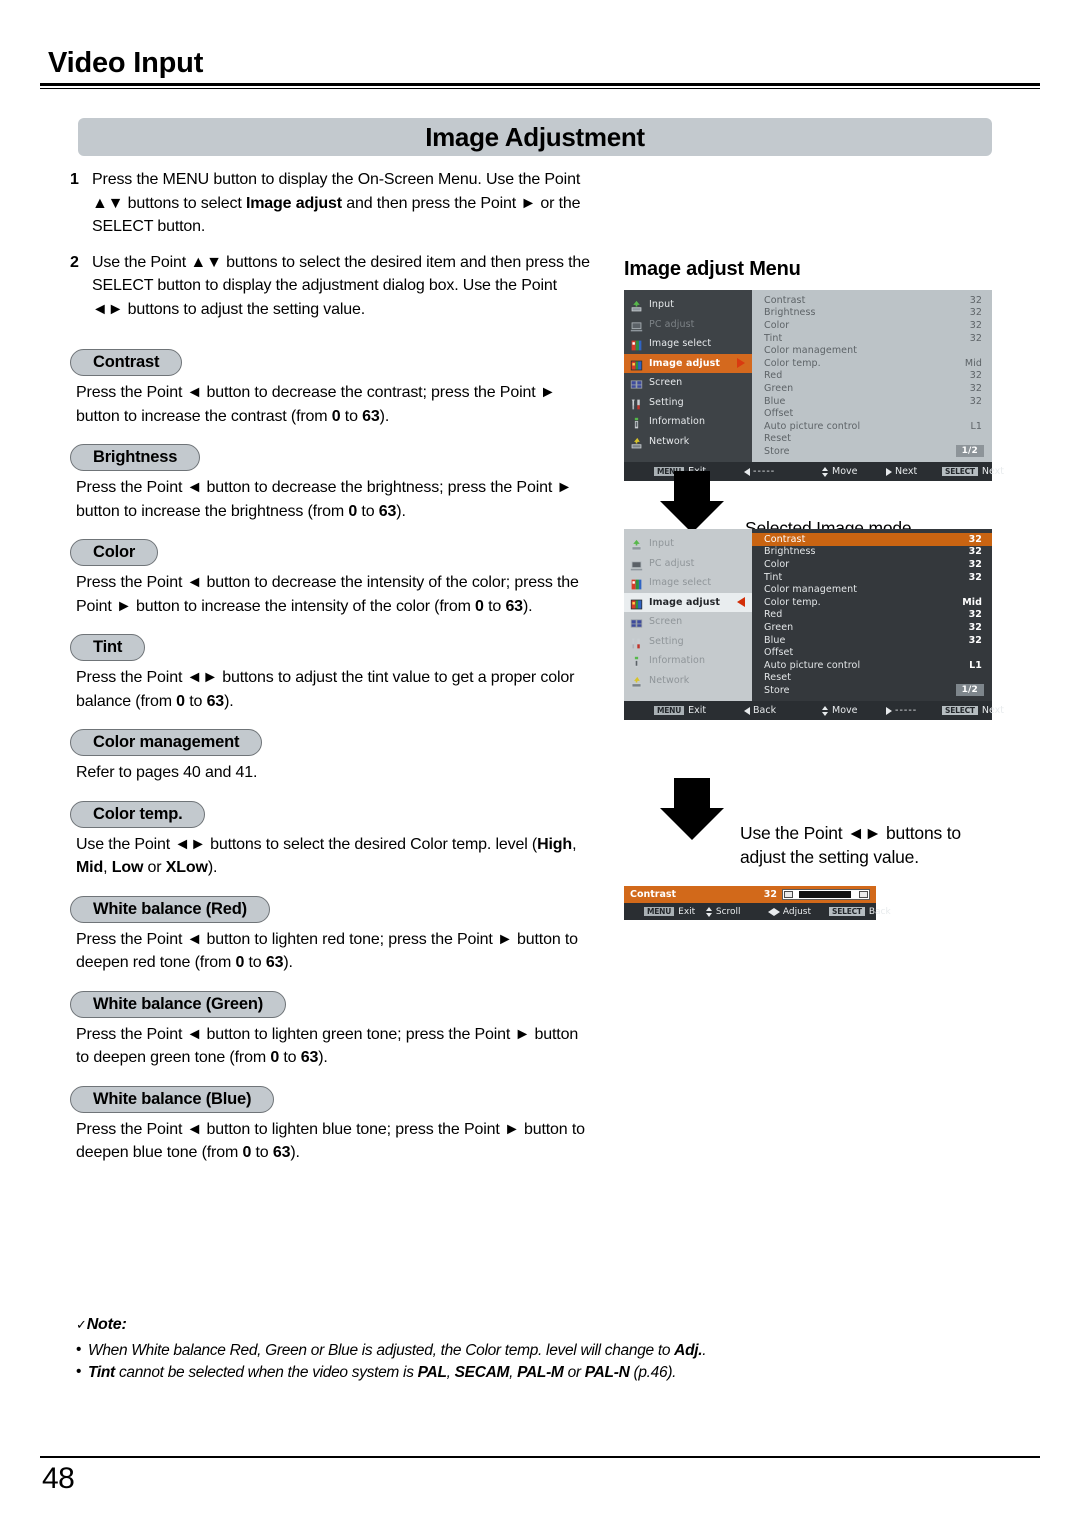  Describe the element at coordinates (288, 962) in the screenshot. I see `body-text: ).` at that location.